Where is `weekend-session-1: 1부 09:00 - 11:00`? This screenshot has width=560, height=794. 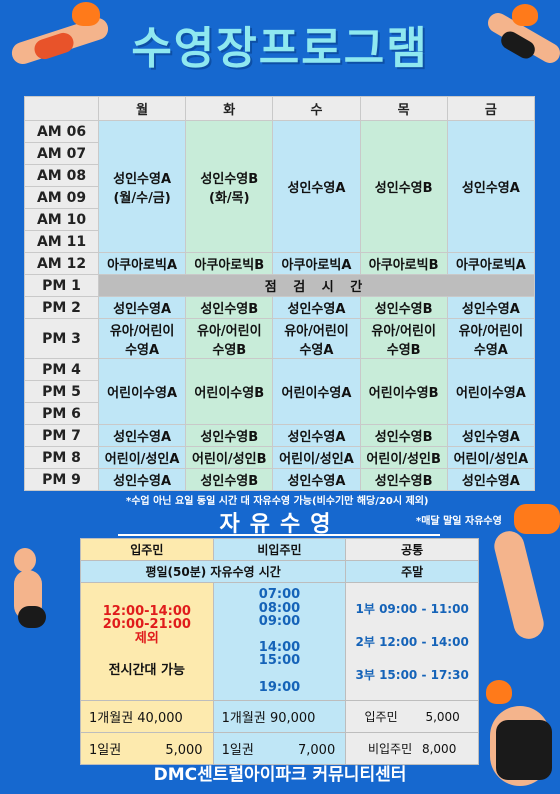 weekend-session-1: 1부 09:00 - 11:00 is located at coordinates (412, 609).